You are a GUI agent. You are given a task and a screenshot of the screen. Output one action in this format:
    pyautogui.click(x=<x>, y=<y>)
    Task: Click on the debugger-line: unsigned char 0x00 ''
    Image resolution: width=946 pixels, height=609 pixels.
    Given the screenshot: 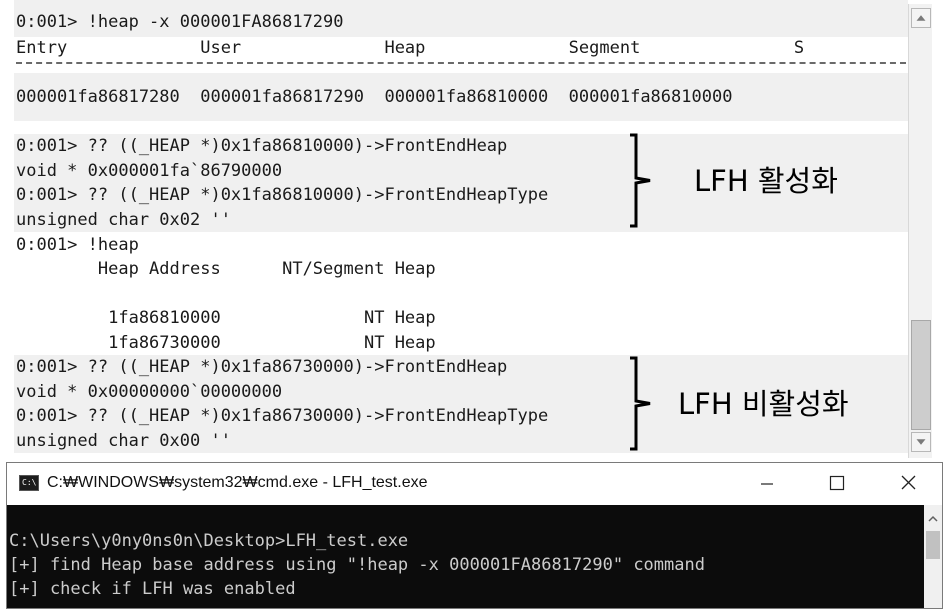 What is the action you would take?
    pyautogui.click(x=123, y=441)
    